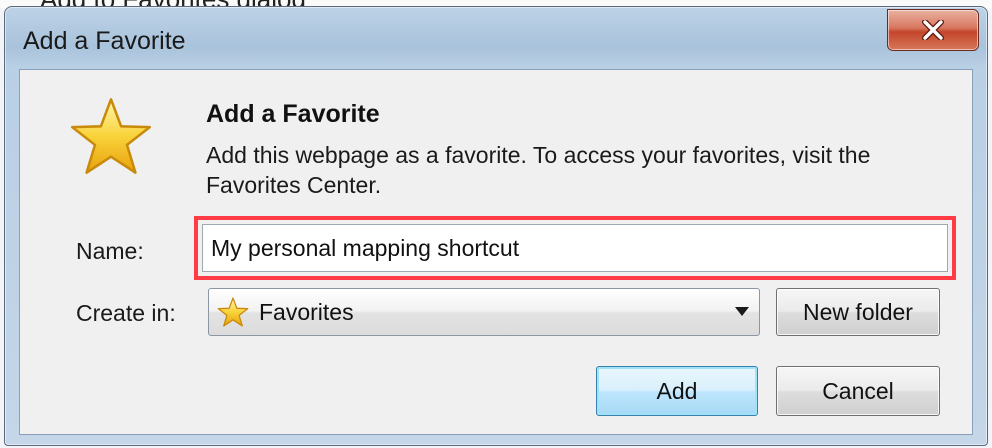  Describe the element at coordinates (126, 313) in the screenshot. I see `create-in-label: Create in:` at that location.